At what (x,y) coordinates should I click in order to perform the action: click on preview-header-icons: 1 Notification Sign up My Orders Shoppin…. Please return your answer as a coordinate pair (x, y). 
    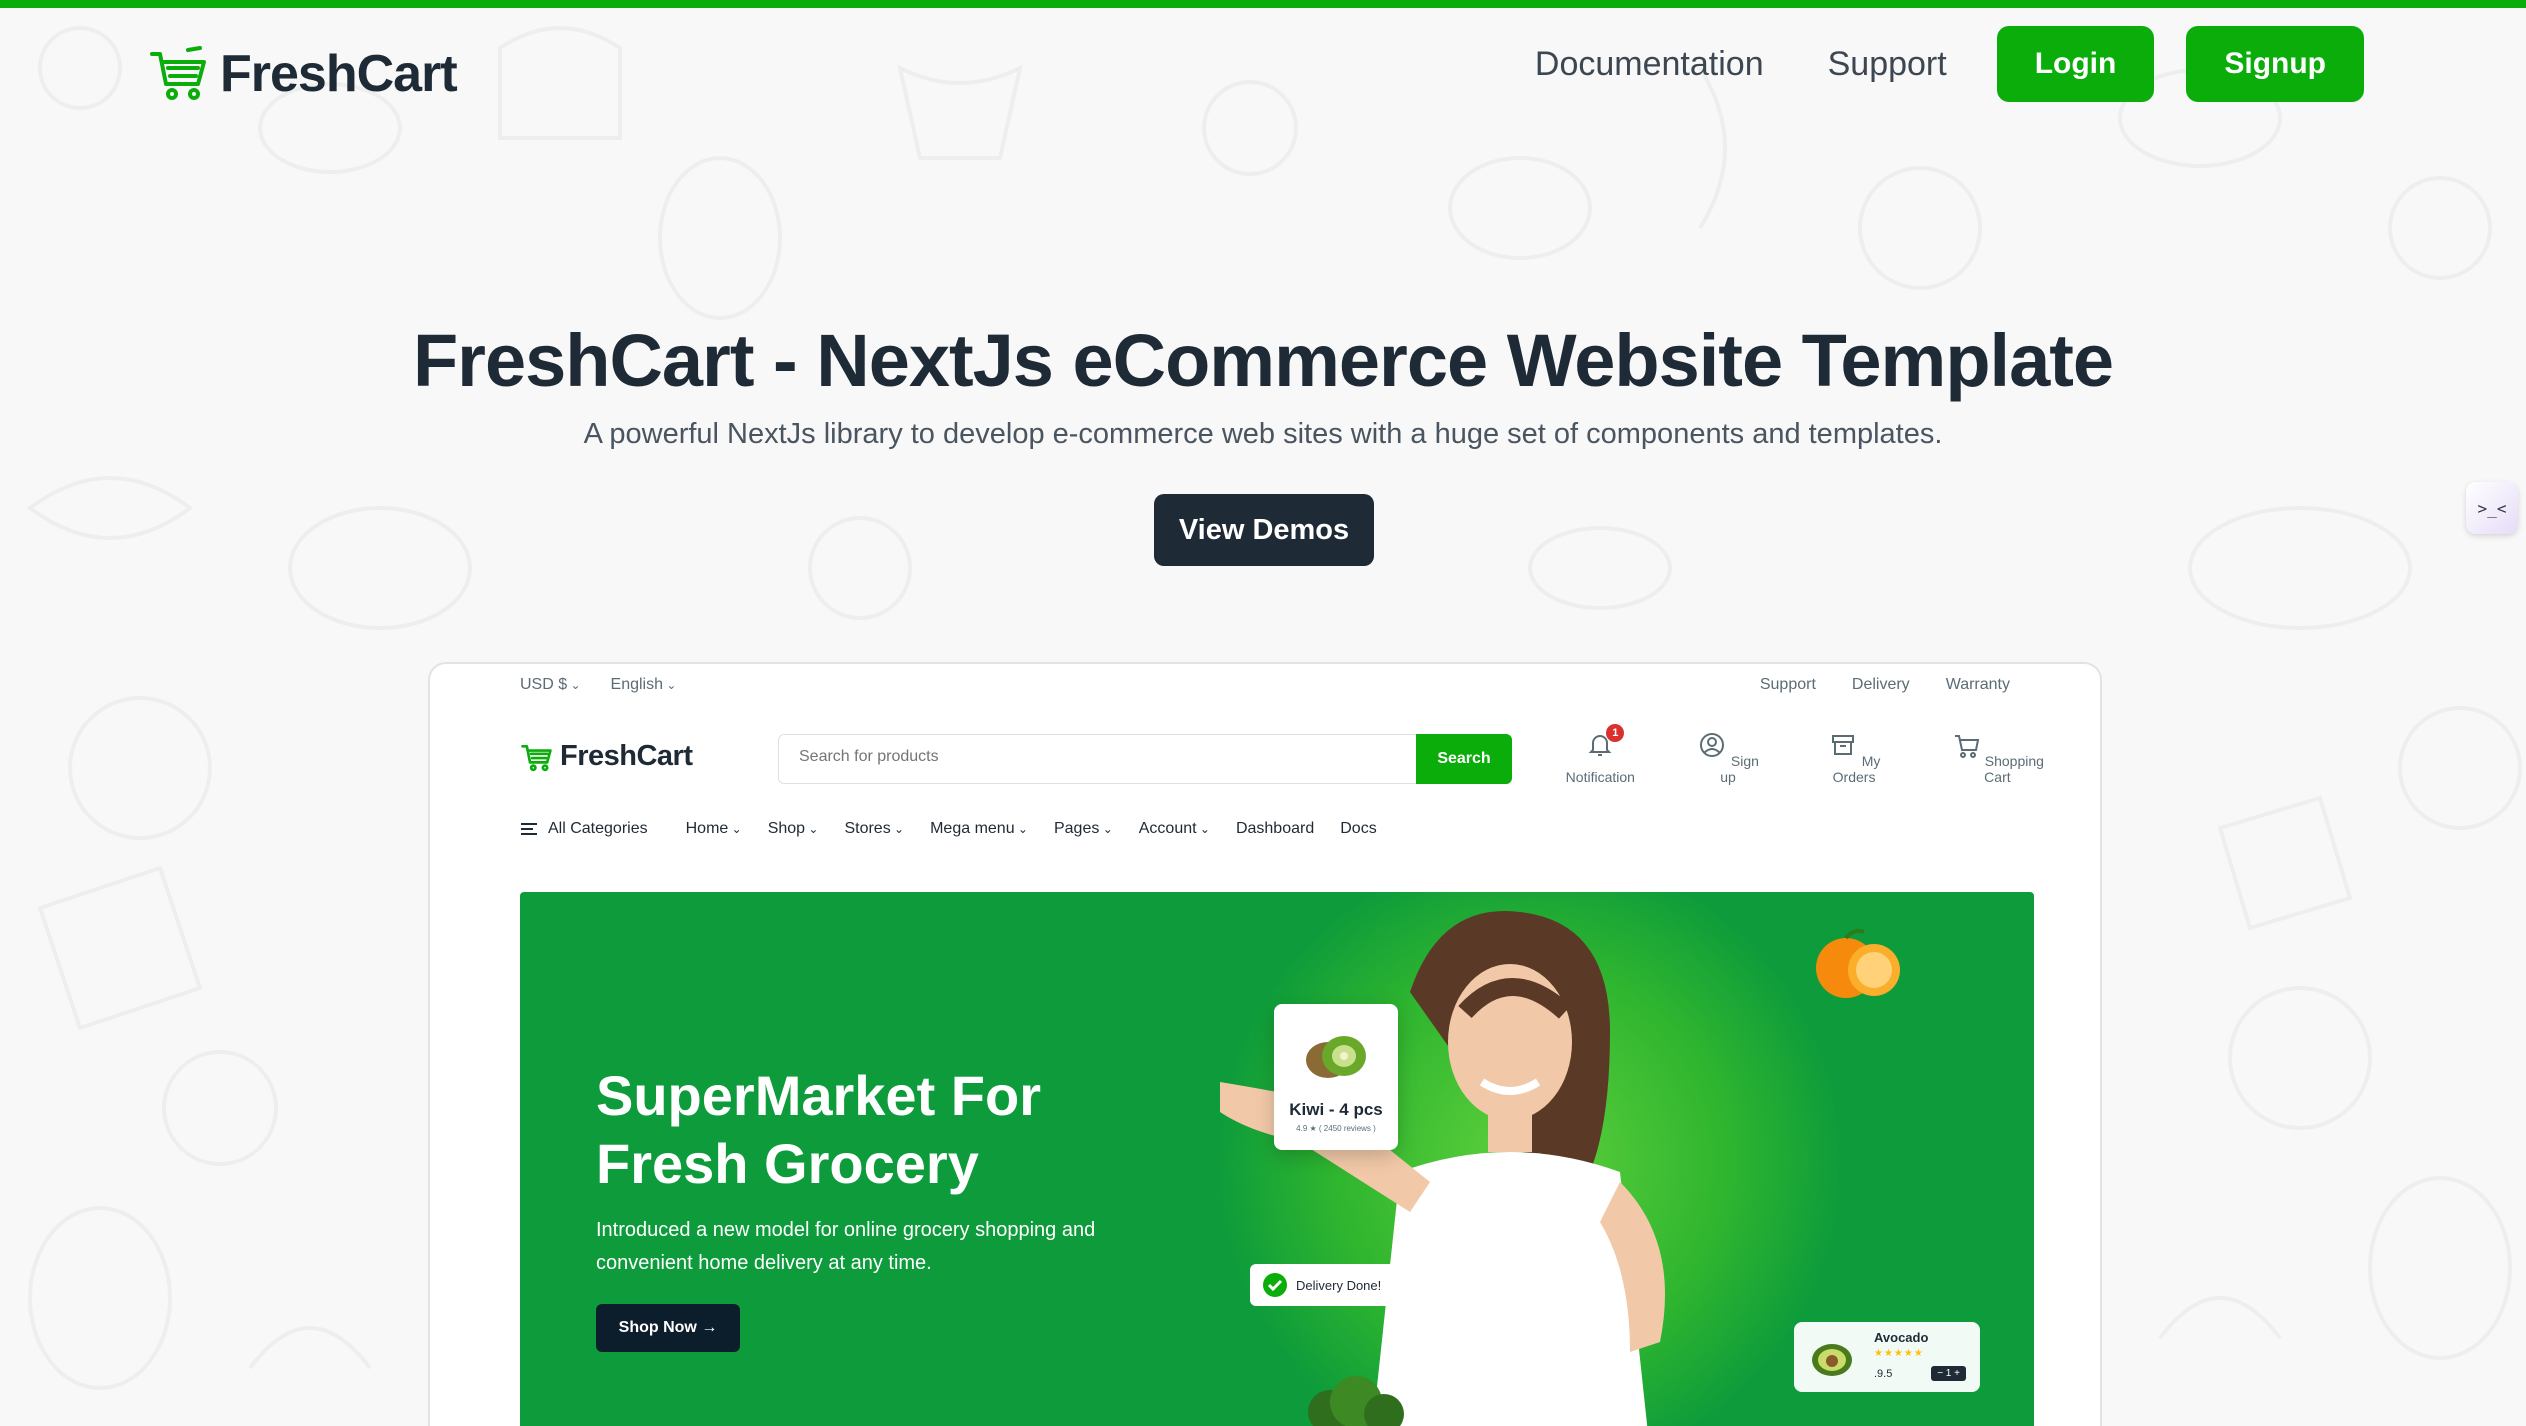
    Looking at the image, I should click on (1829, 754).